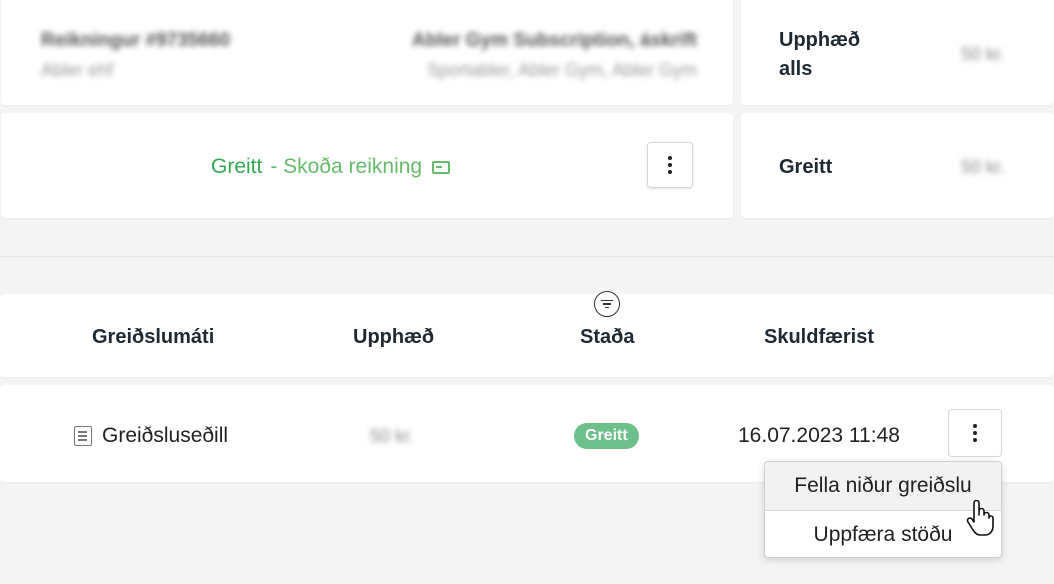  What do you see at coordinates (897, 165) in the screenshot?
I see `paid-amount-card: Greitt 50 kr.` at bounding box center [897, 165].